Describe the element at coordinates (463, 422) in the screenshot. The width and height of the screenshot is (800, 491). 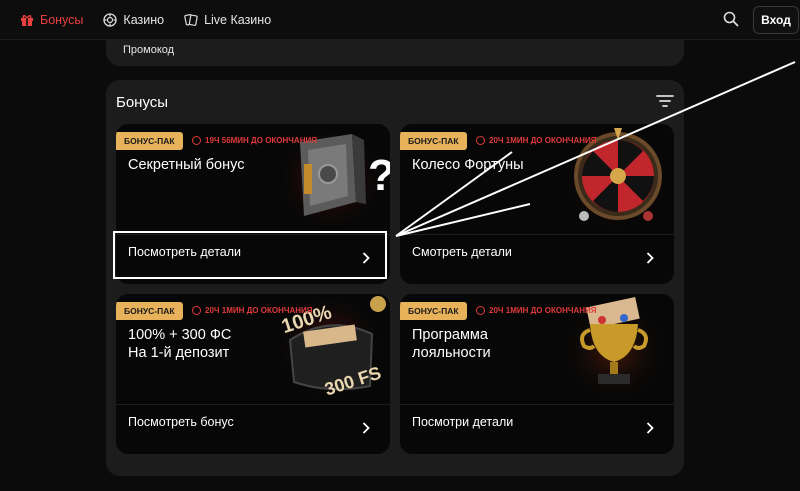
I see `details-label: Посмотри детали` at that location.